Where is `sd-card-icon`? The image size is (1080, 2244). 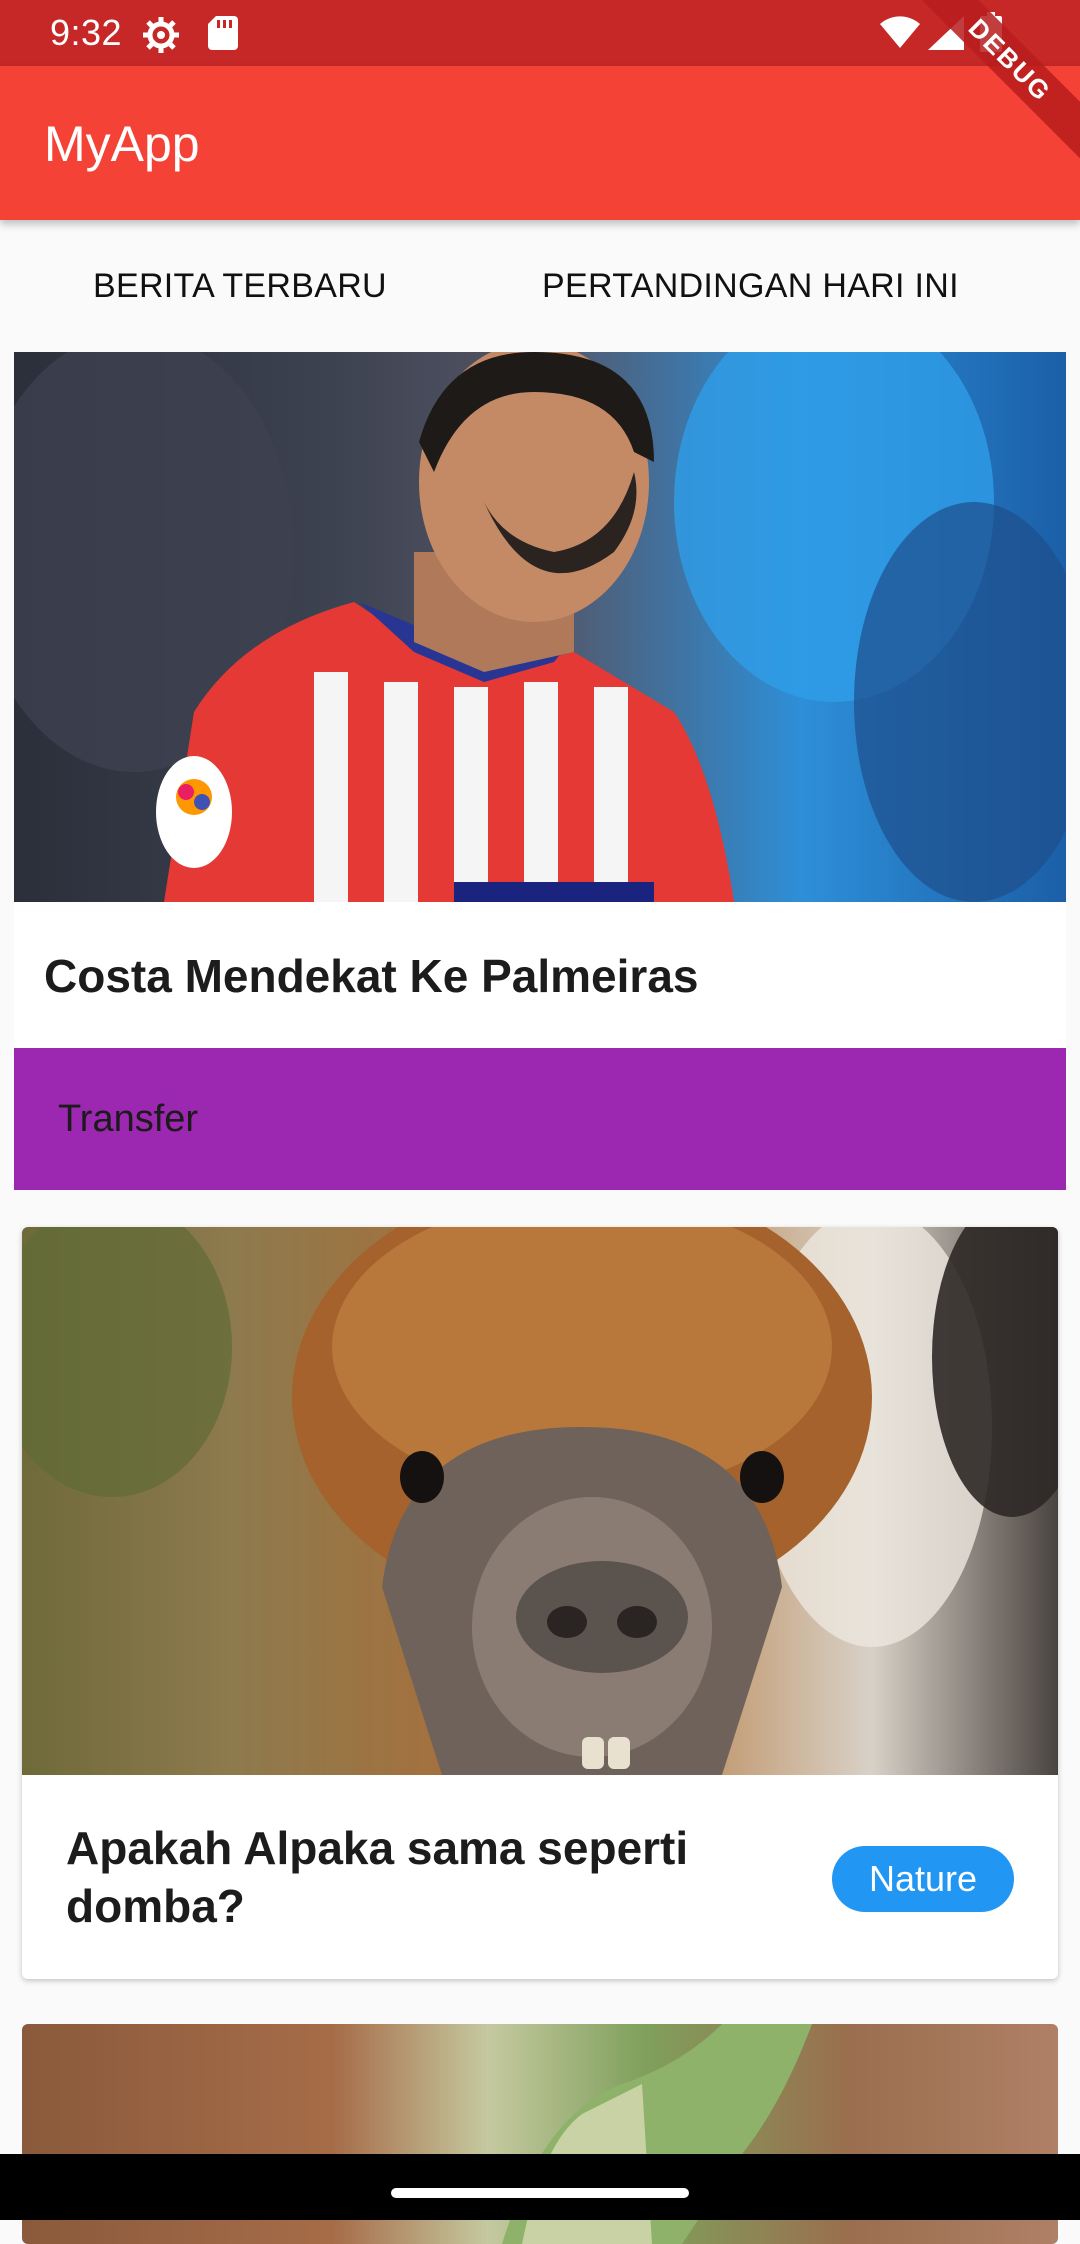 sd-card-icon is located at coordinates (223, 33).